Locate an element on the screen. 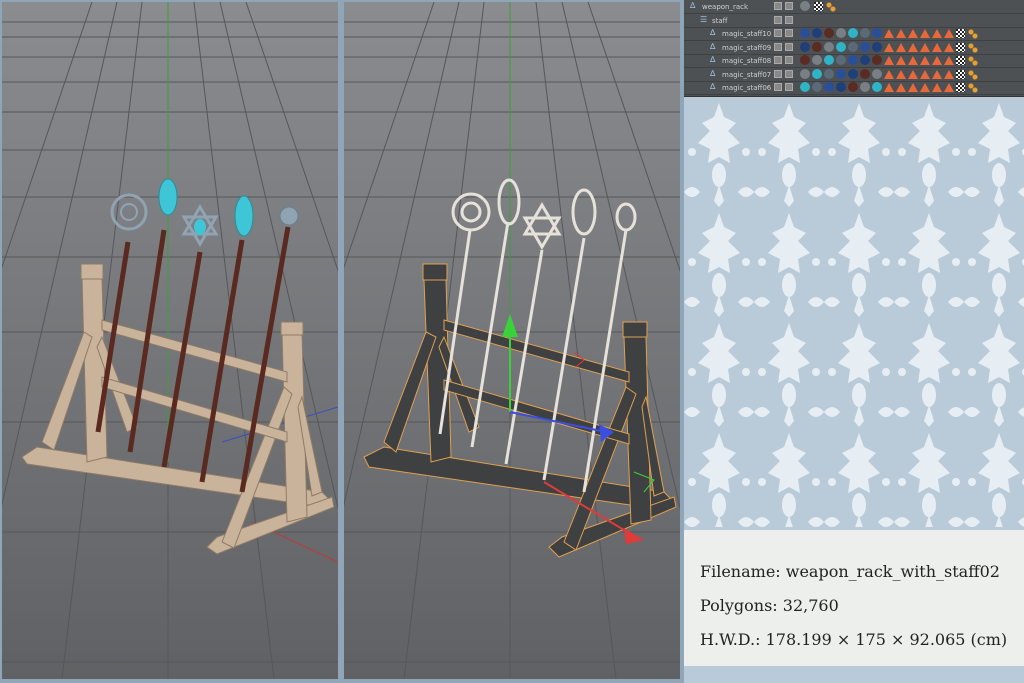 The height and width of the screenshot is (683, 1024). object-row: ∆ magic_staff08 is located at coordinates (854, 61).